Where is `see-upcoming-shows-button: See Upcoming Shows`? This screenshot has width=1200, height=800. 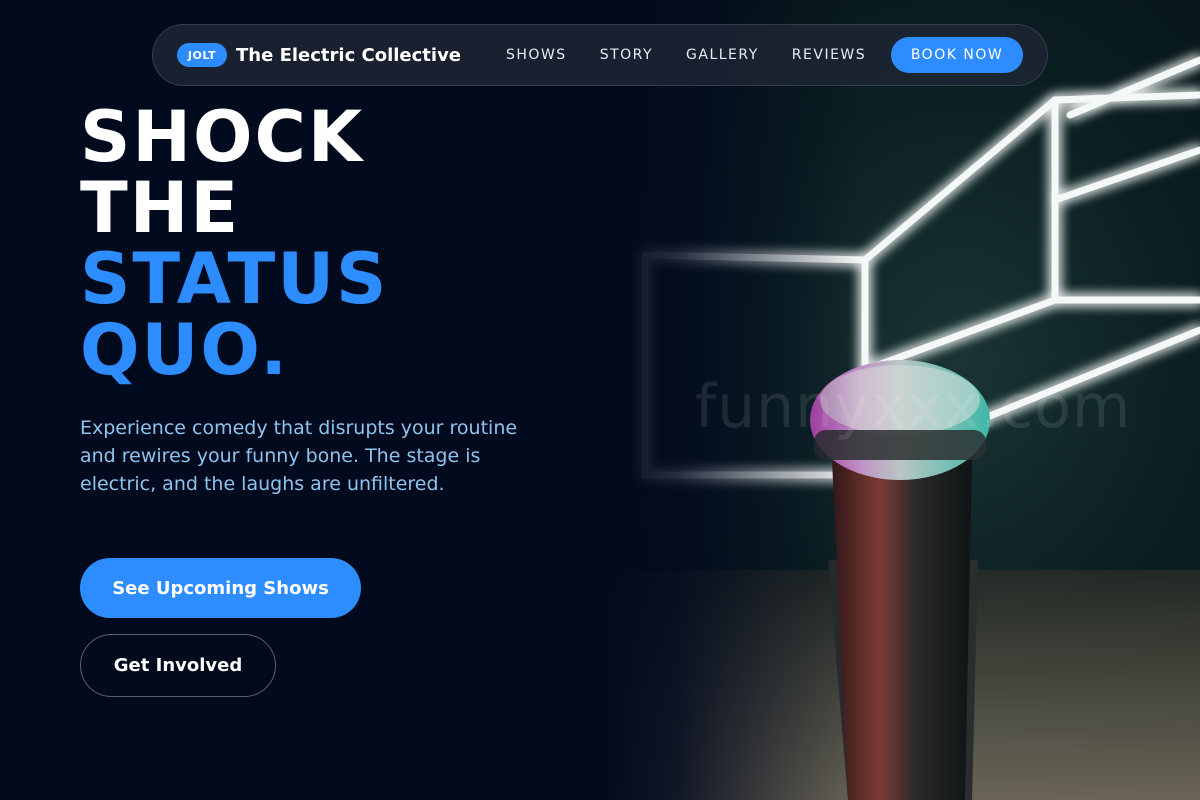 see-upcoming-shows-button: See Upcoming Shows is located at coordinates (220, 588).